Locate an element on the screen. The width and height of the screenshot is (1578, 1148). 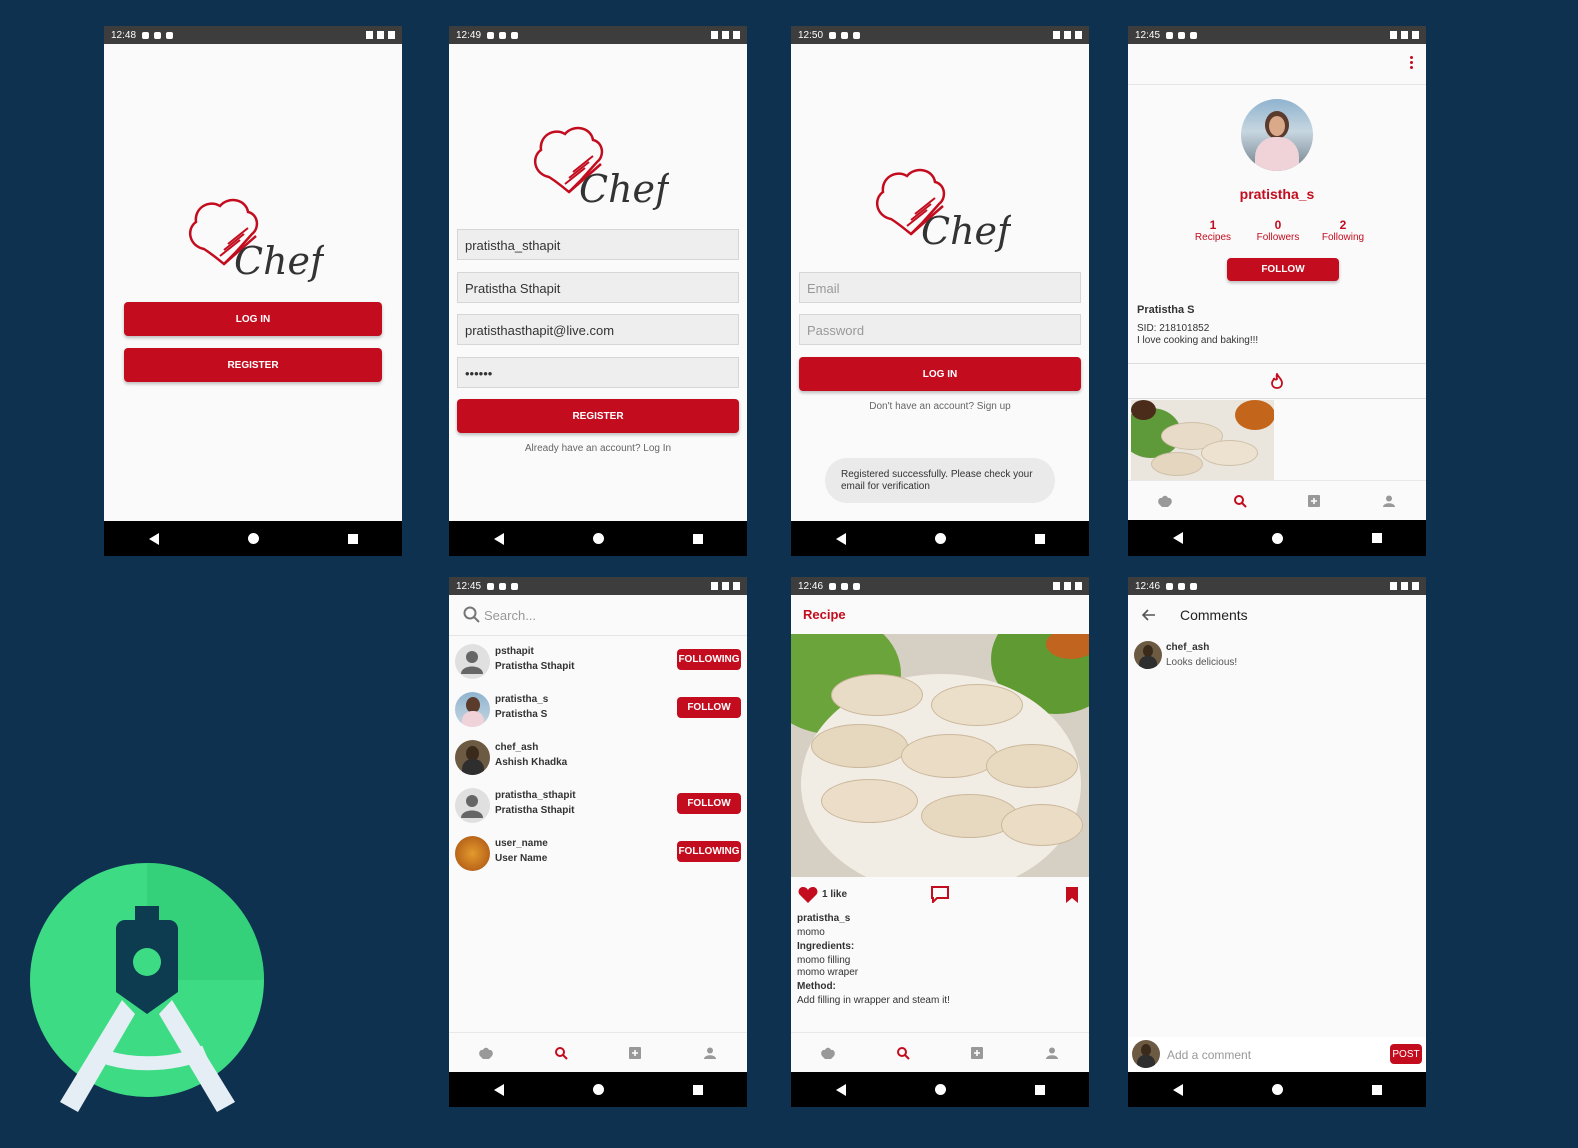
recipe-name: momo is located at coordinates (811, 932).